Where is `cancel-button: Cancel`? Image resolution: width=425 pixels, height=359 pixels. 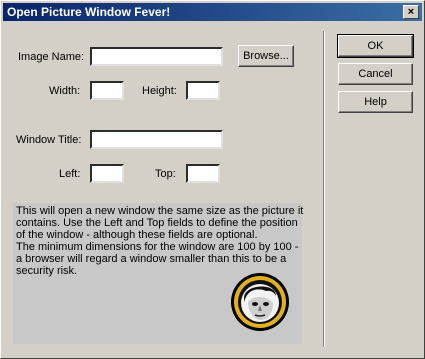
cancel-button: Cancel is located at coordinates (375, 74).